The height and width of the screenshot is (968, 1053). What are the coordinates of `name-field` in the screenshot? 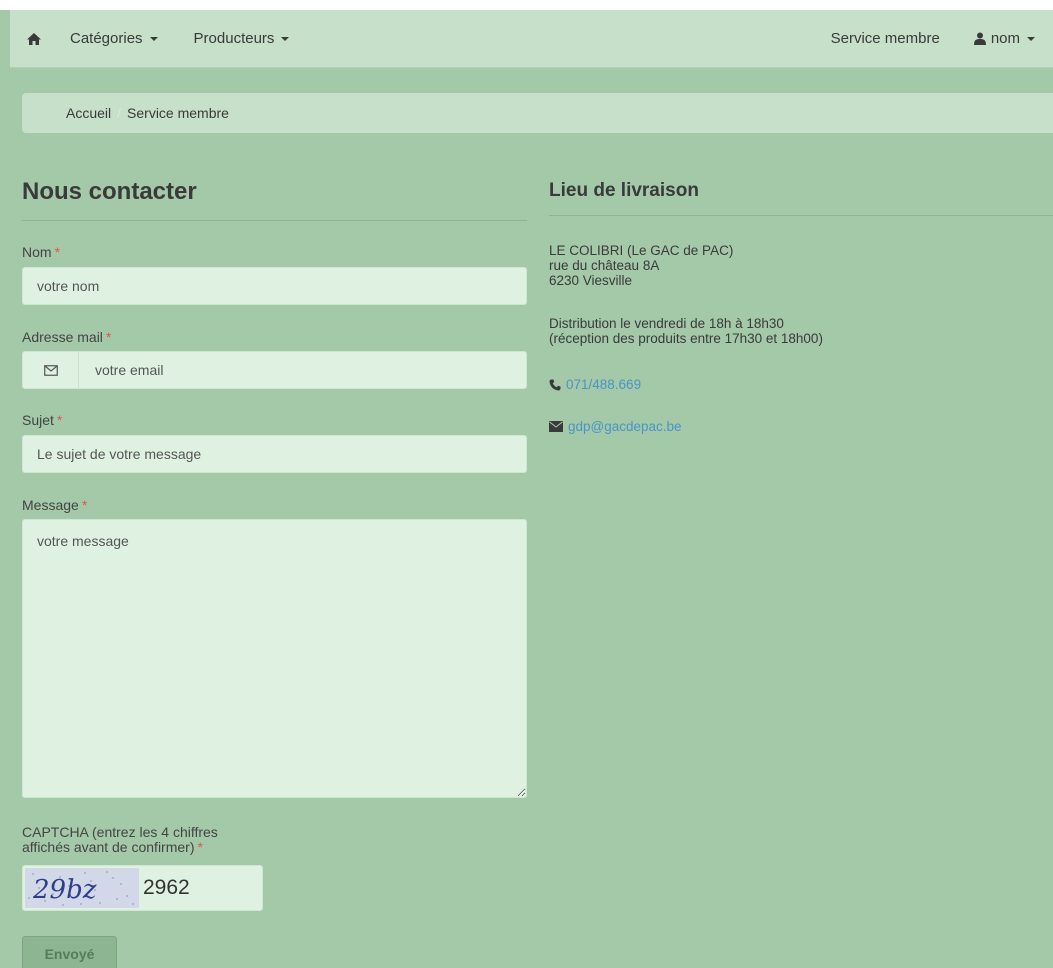 It's located at (274, 286).